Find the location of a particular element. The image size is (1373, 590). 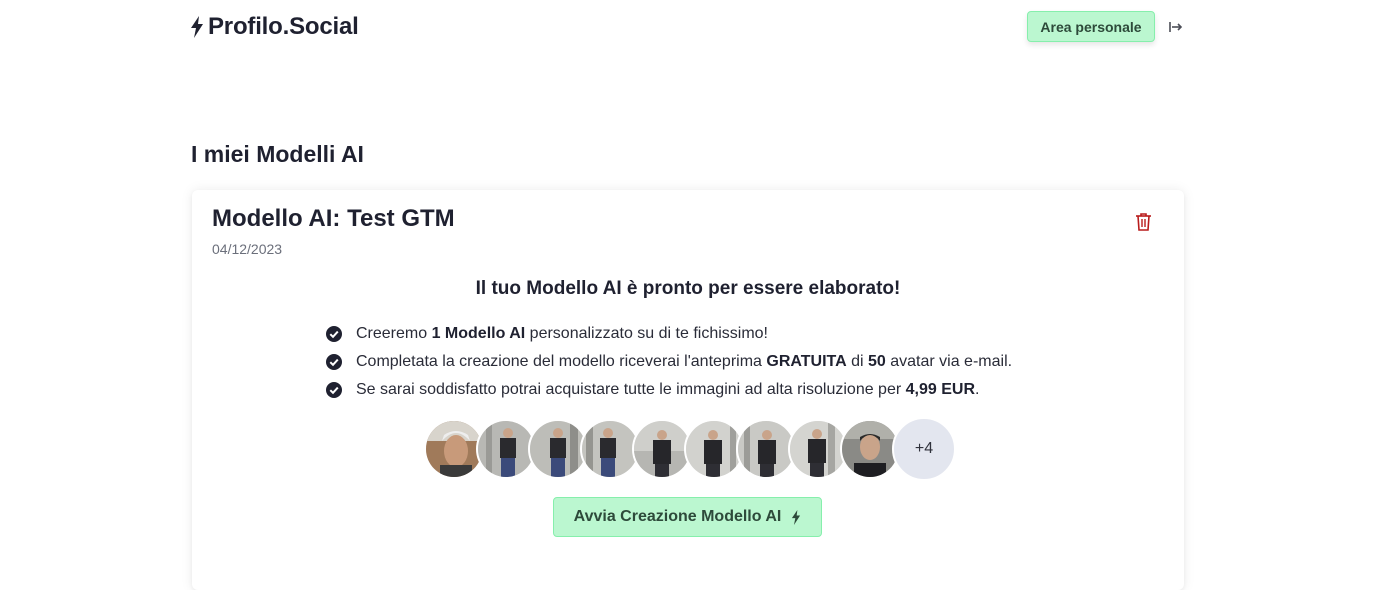

header: Profilo.Social Area personale is located at coordinates (686, 28).